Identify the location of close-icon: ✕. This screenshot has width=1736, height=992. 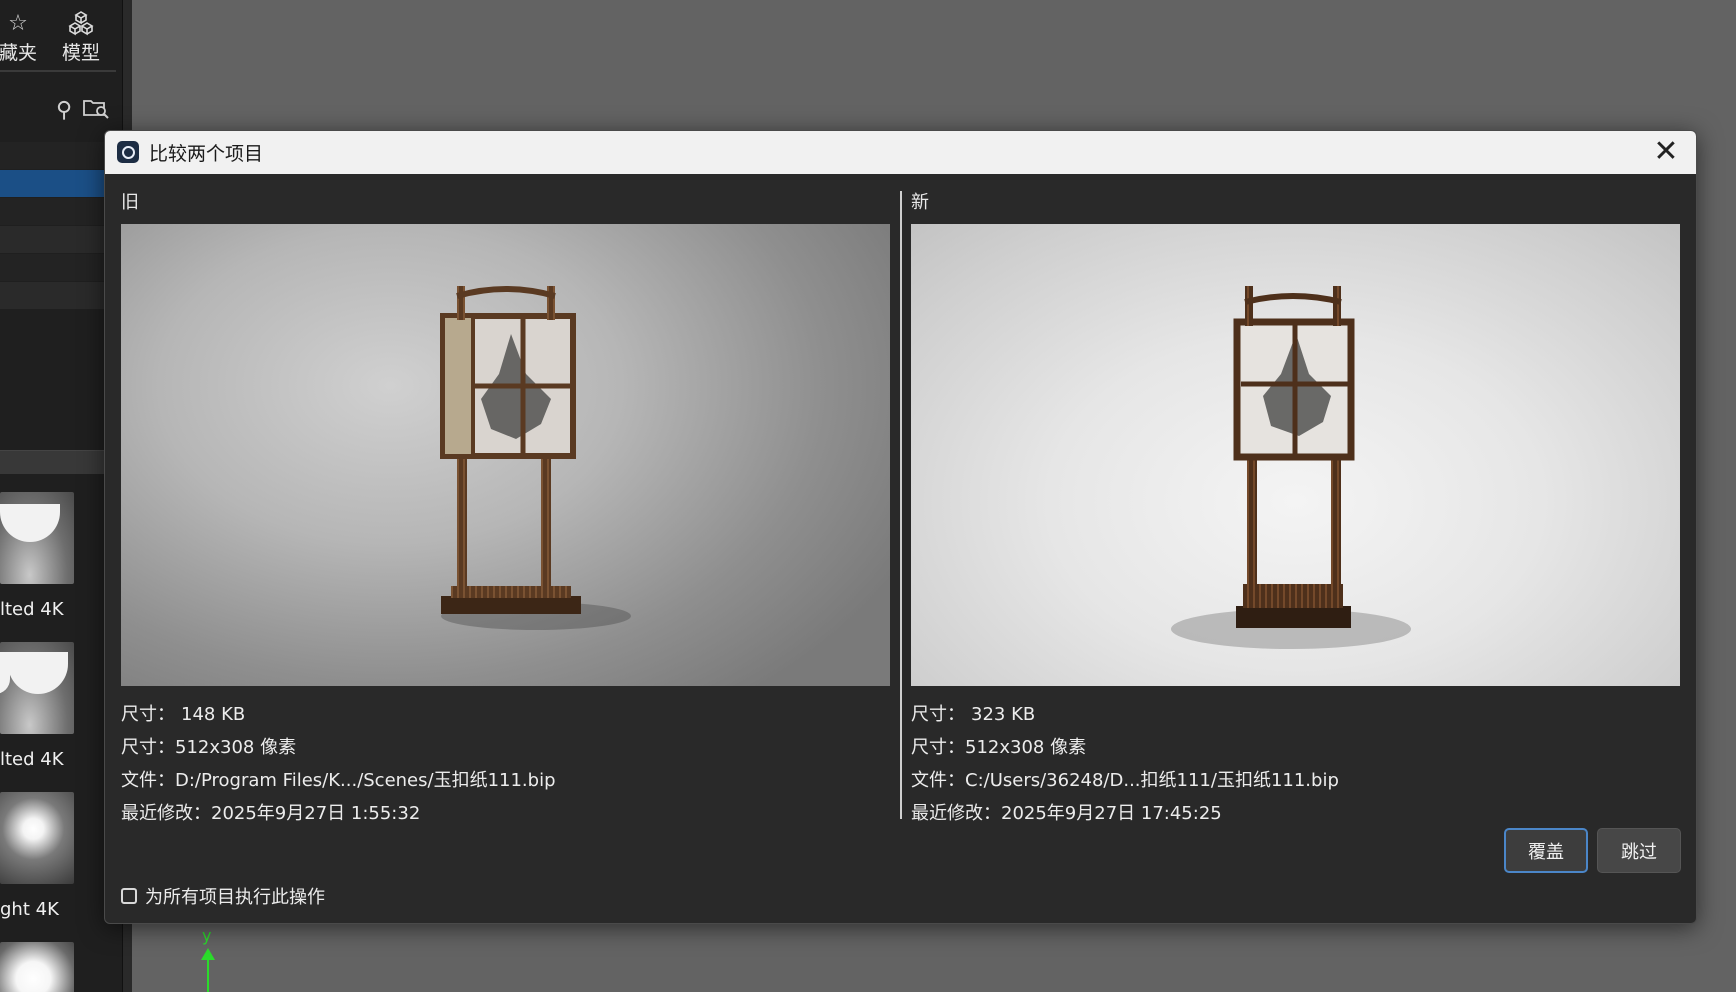
(1666, 152).